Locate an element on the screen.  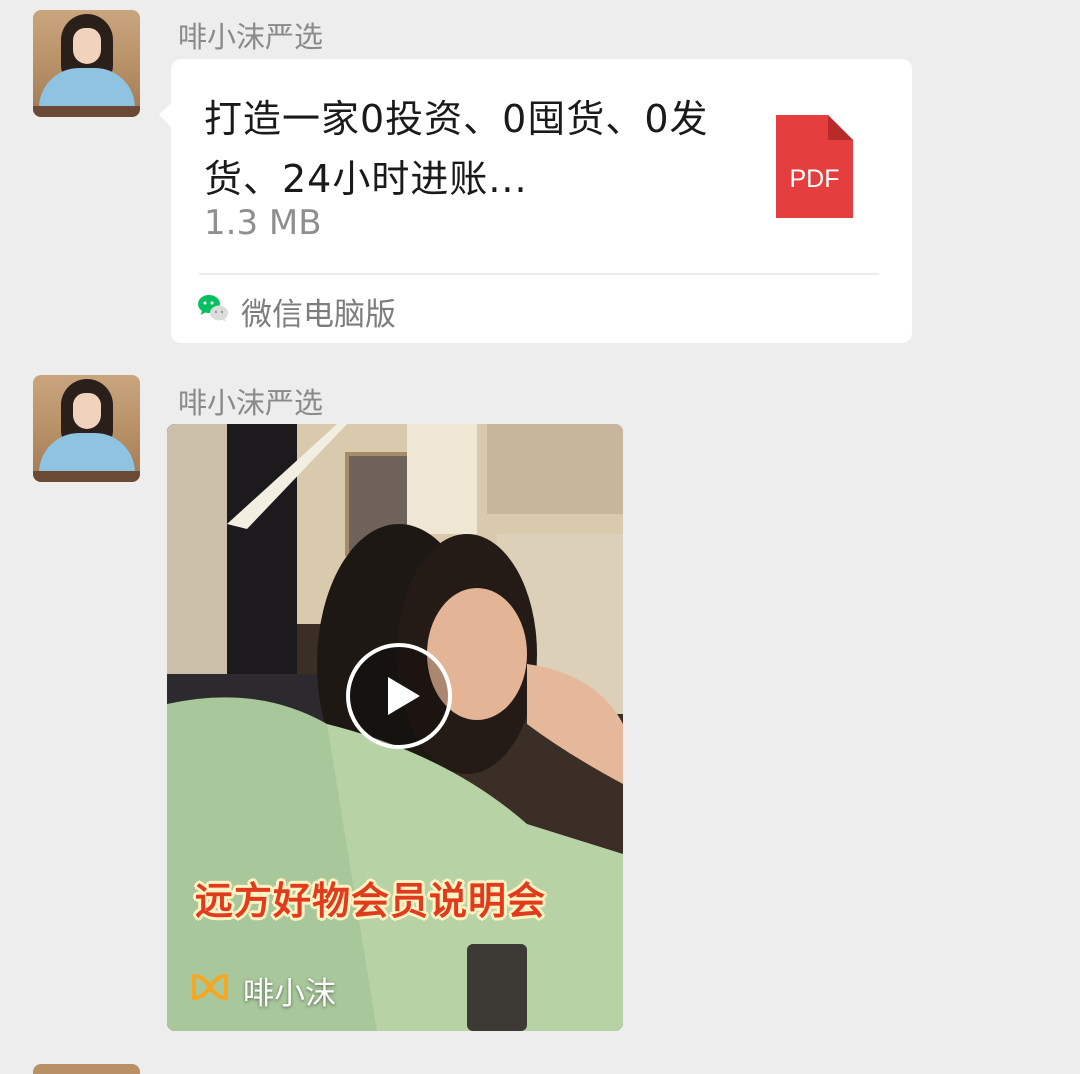
wechat-icon is located at coordinates (213, 308).